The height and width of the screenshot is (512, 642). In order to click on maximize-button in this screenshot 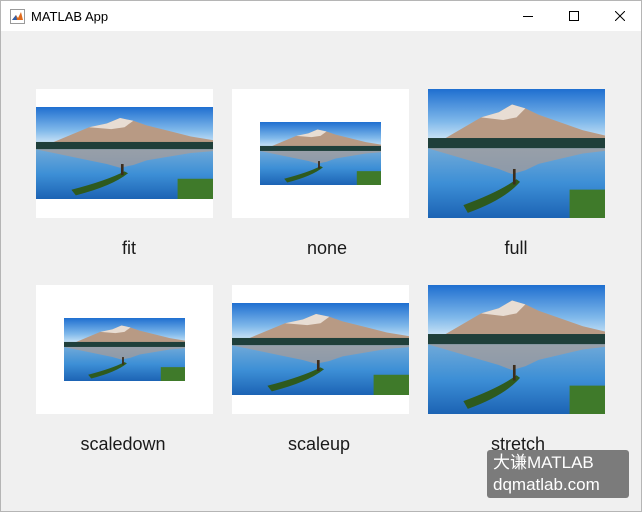, I will do `click(574, 16)`.